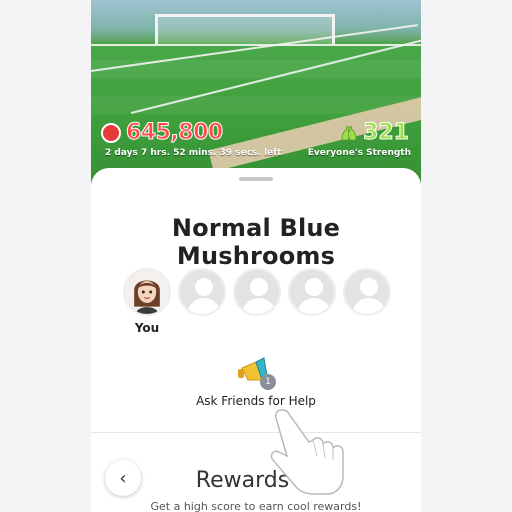 The height and width of the screenshot is (512, 512). I want to click on avatar, so click(147, 292).